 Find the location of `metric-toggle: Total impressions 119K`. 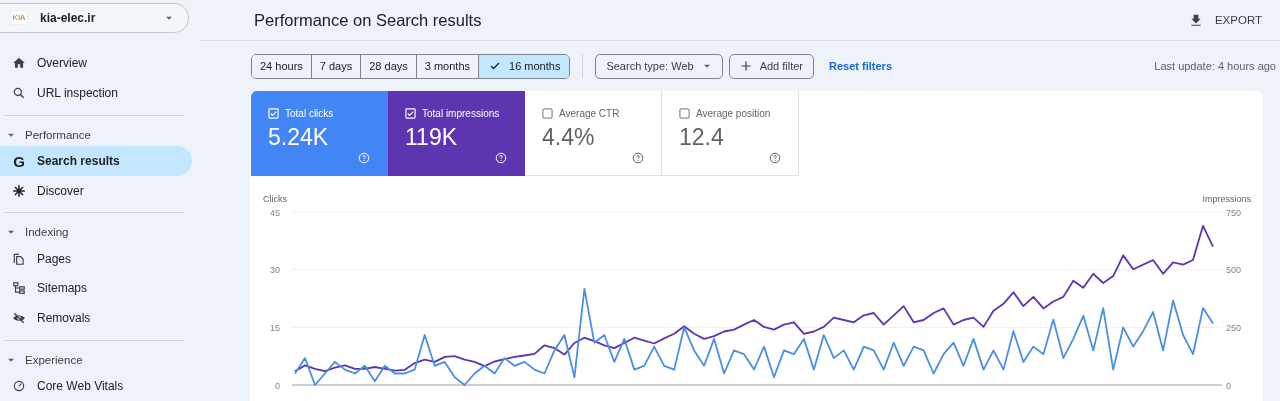

metric-toggle: Total impressions 119K is located at coordinates (456, 133).